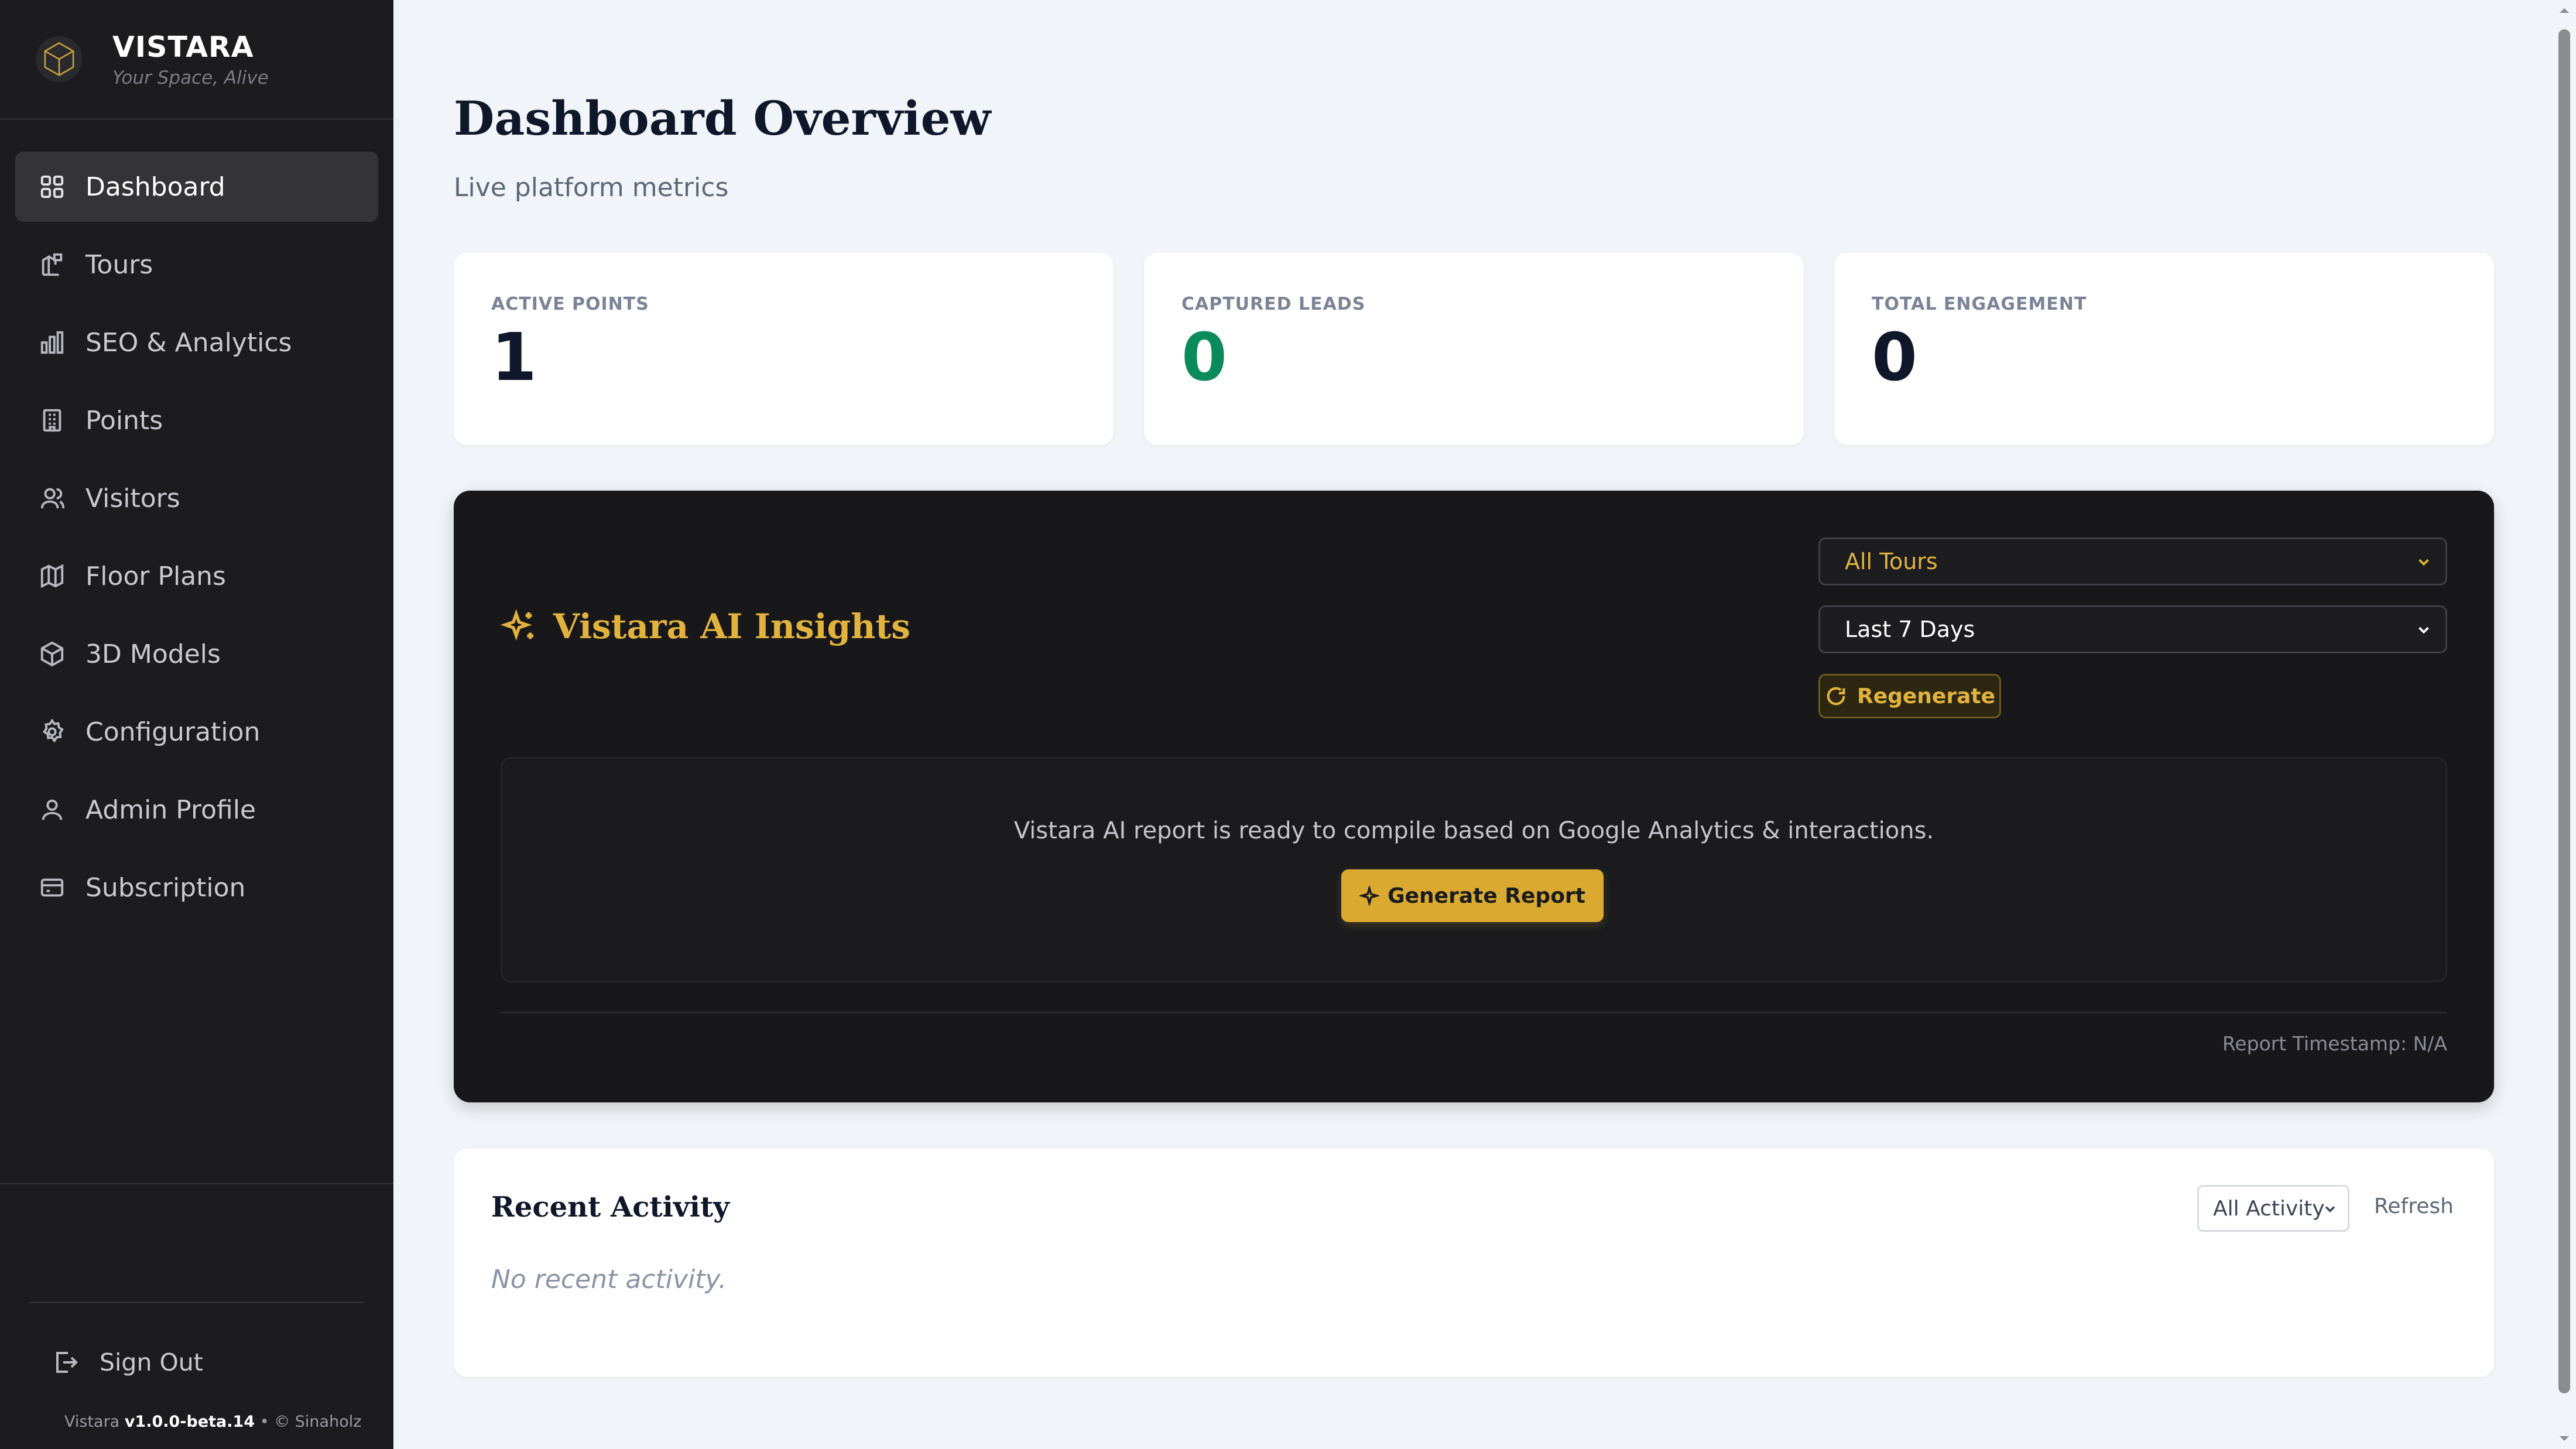  What do you see at coordinates (52, 887) in the screenshot?
I see `card-icon` at bounding box center [52, 887].